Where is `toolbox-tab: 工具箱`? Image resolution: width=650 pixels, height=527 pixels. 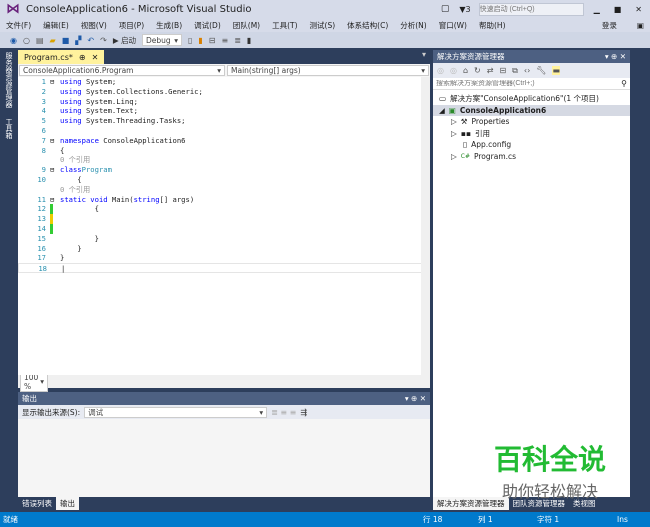 toolbox-tab: 工具箱 is located at coordinates (9, 128).